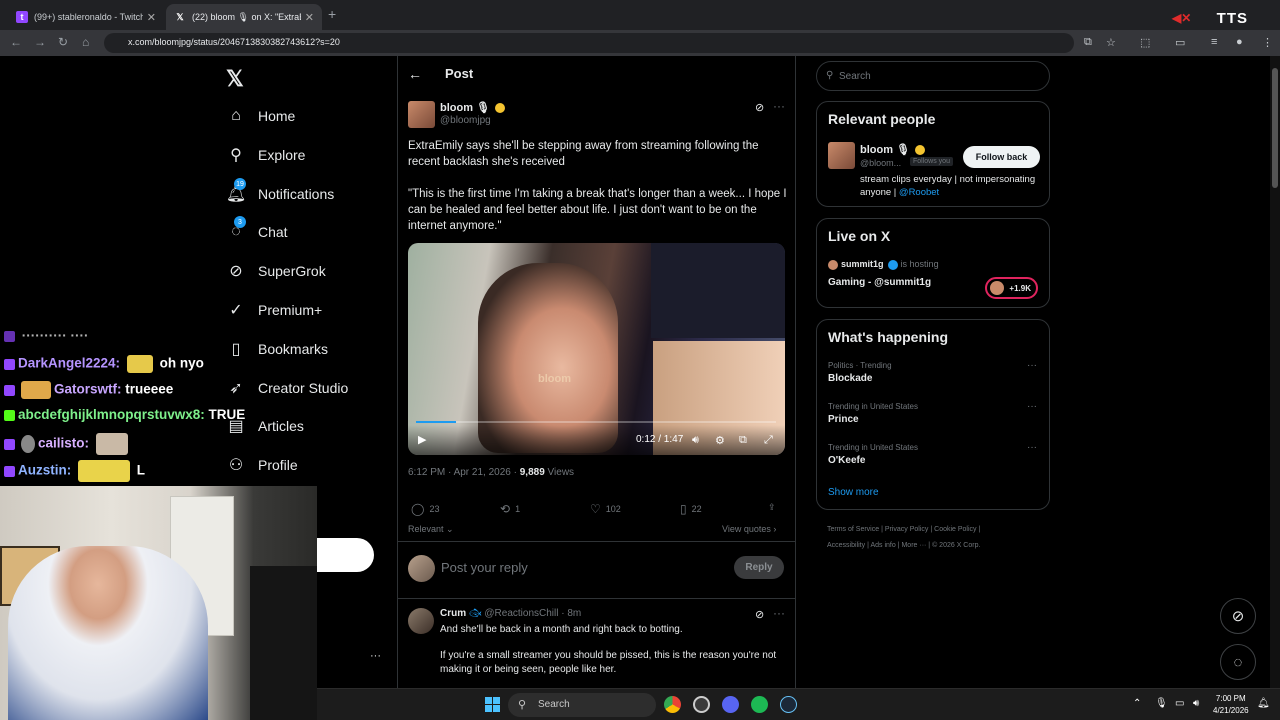 The width and height of the screenshot is (1280, 720). I want to click on nav-notifications: 🔔︎ 19 Notifications, so click(280, 193).